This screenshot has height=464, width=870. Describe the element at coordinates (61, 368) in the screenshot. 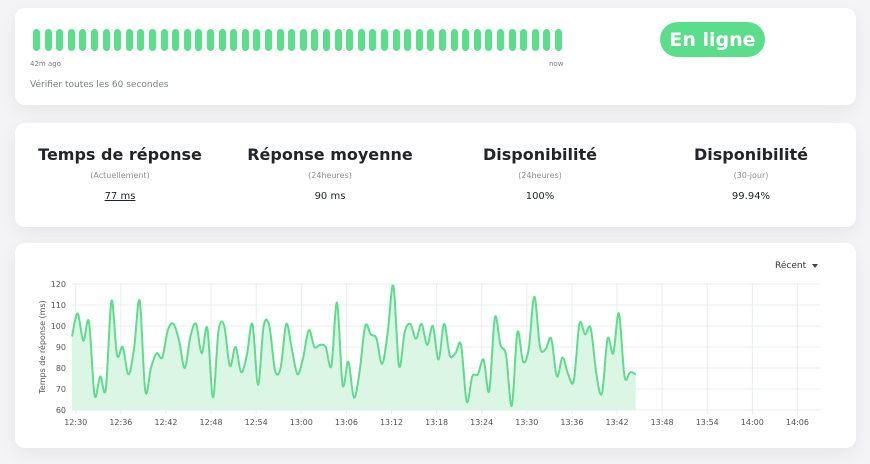

I see `y-tick-label: 80` at that location.